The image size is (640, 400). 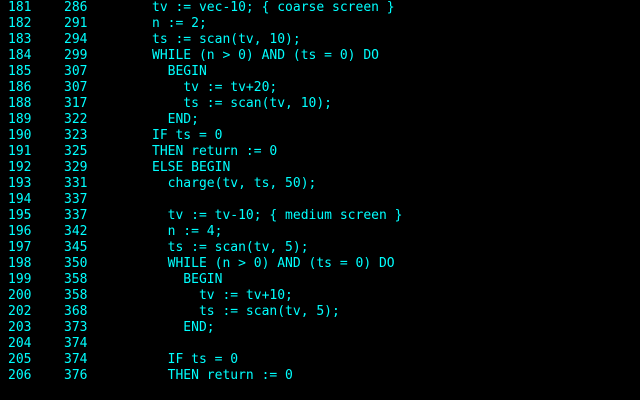 I want to click on line-number: 182, so click(x=20, y=23).